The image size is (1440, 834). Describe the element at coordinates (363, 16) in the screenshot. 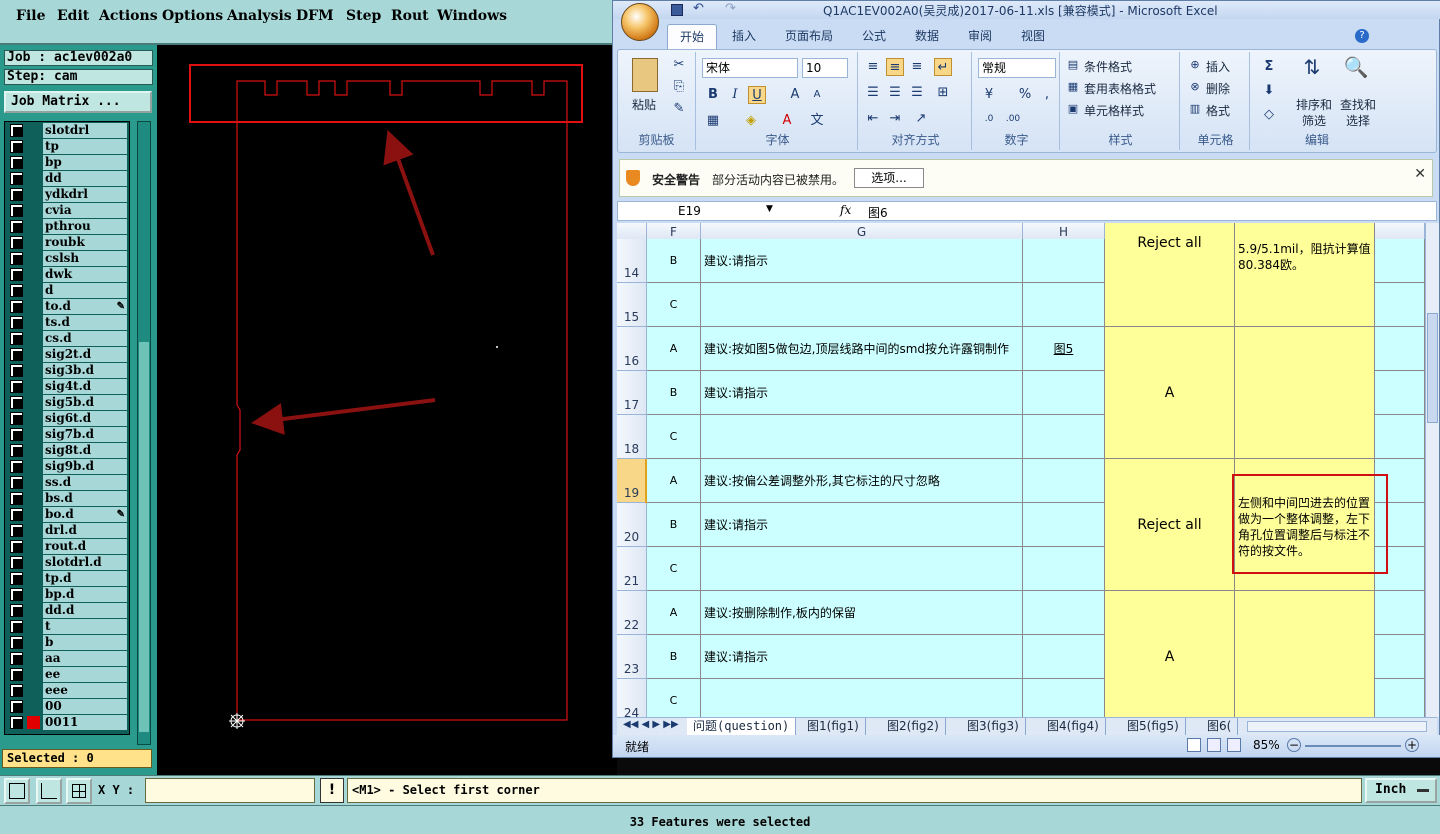

I see `menu-step: Step` at that location.